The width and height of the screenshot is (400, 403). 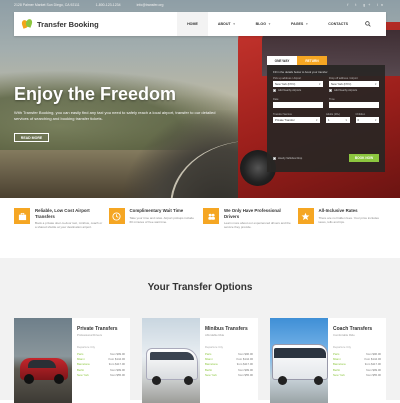 I want to click on book-now-button: BOOK NOW, so click(x=364, y=158).